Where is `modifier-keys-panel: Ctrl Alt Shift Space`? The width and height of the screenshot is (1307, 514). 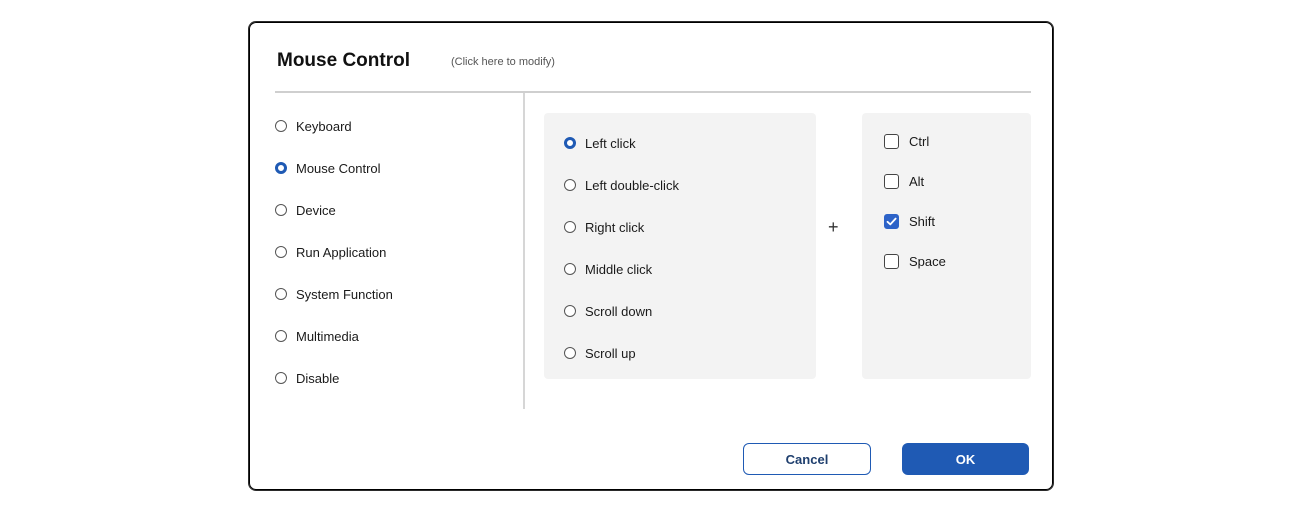
modifier-keys-panel: Ctrl Alt Shift Space is located at coordinates (946, 246).